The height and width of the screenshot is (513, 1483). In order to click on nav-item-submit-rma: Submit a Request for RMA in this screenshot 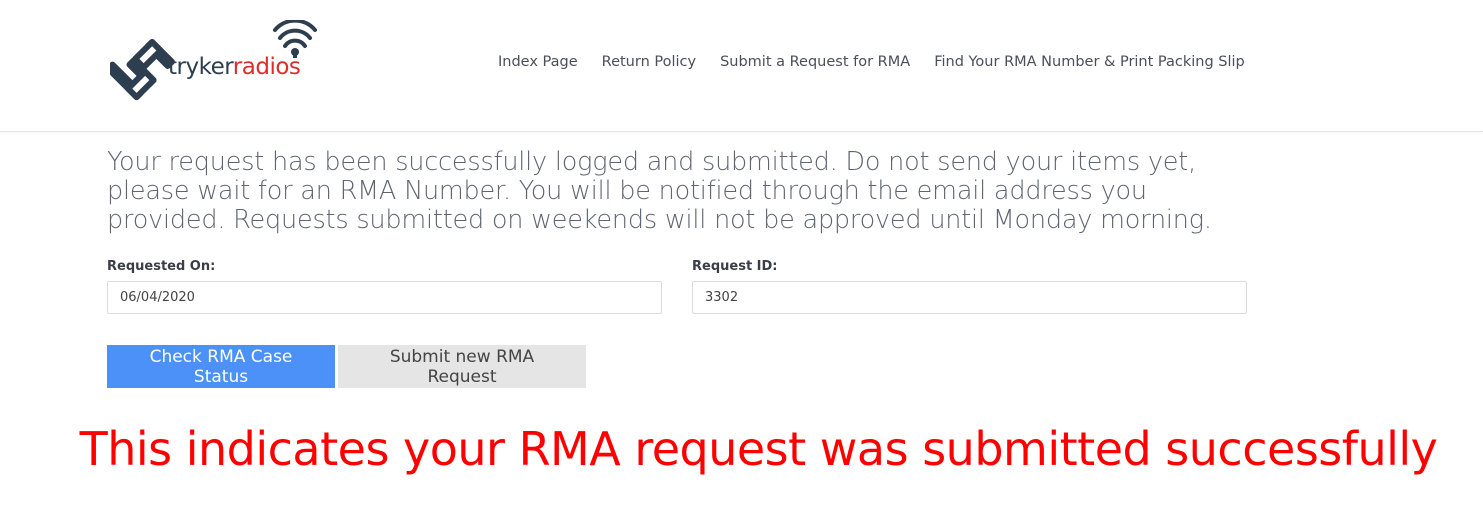, I will do `click(815, 62)`.